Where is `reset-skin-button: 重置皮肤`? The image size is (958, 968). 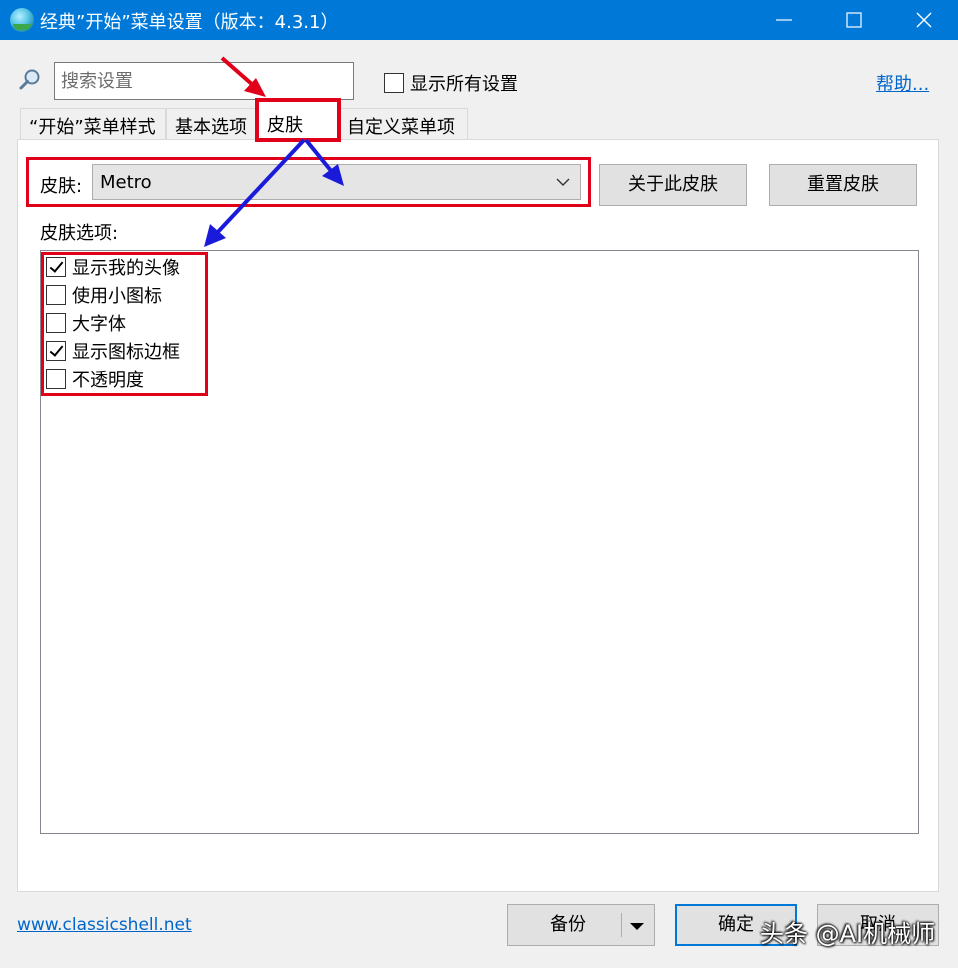
reset-skin-button: 重置皮肤 is located at coordinates (843, 185).